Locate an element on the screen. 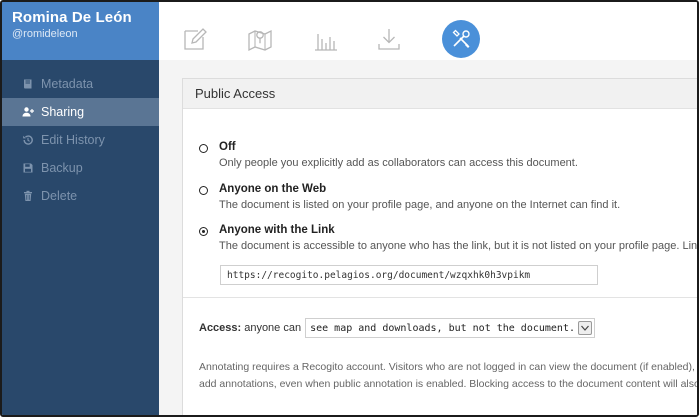  floppy-disk-icon is located at coordinates (28, 168).